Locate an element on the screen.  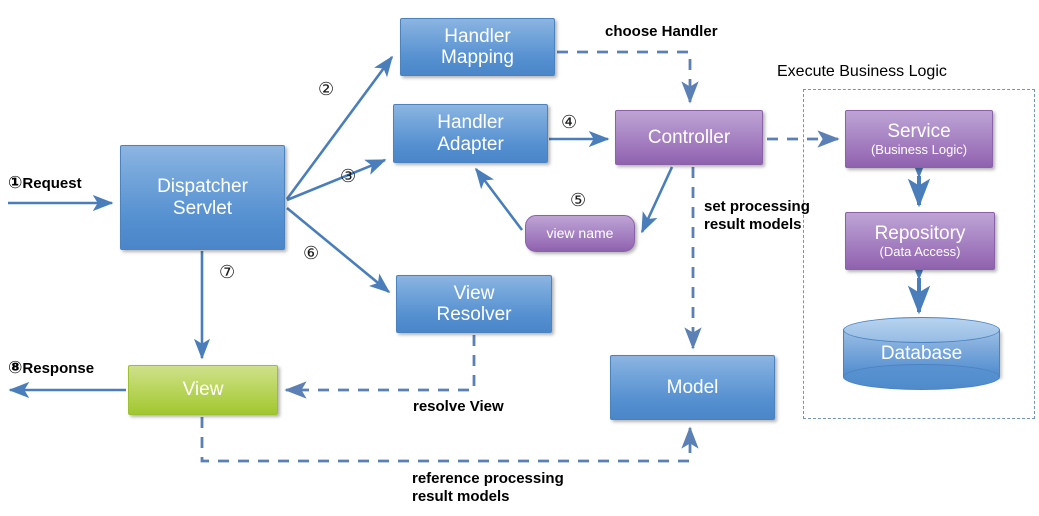
step-number-4: ④ is located at coordinates (569, 122).